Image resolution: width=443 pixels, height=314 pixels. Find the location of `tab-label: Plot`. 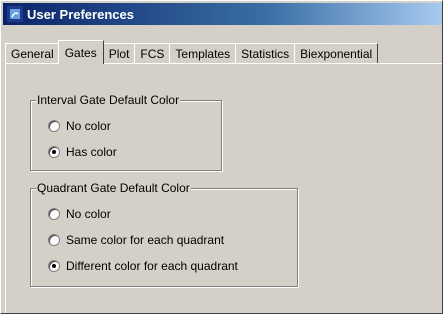

tab-label: Plot is located at coordinates (119, 54).